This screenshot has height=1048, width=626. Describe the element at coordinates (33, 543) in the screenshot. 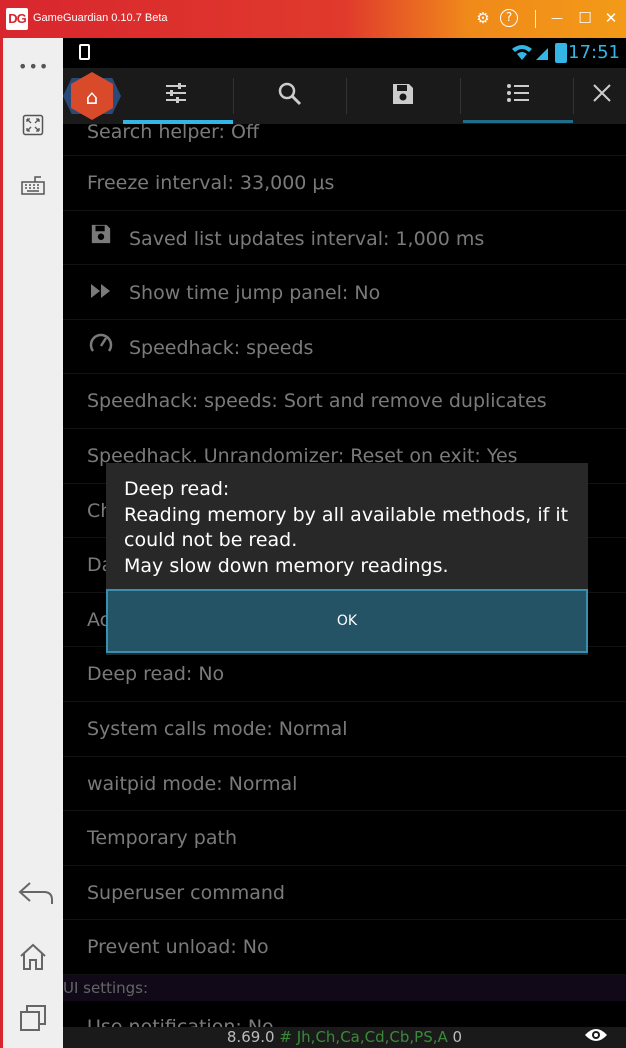

I see `emulator-sidebar: •••` at that location.